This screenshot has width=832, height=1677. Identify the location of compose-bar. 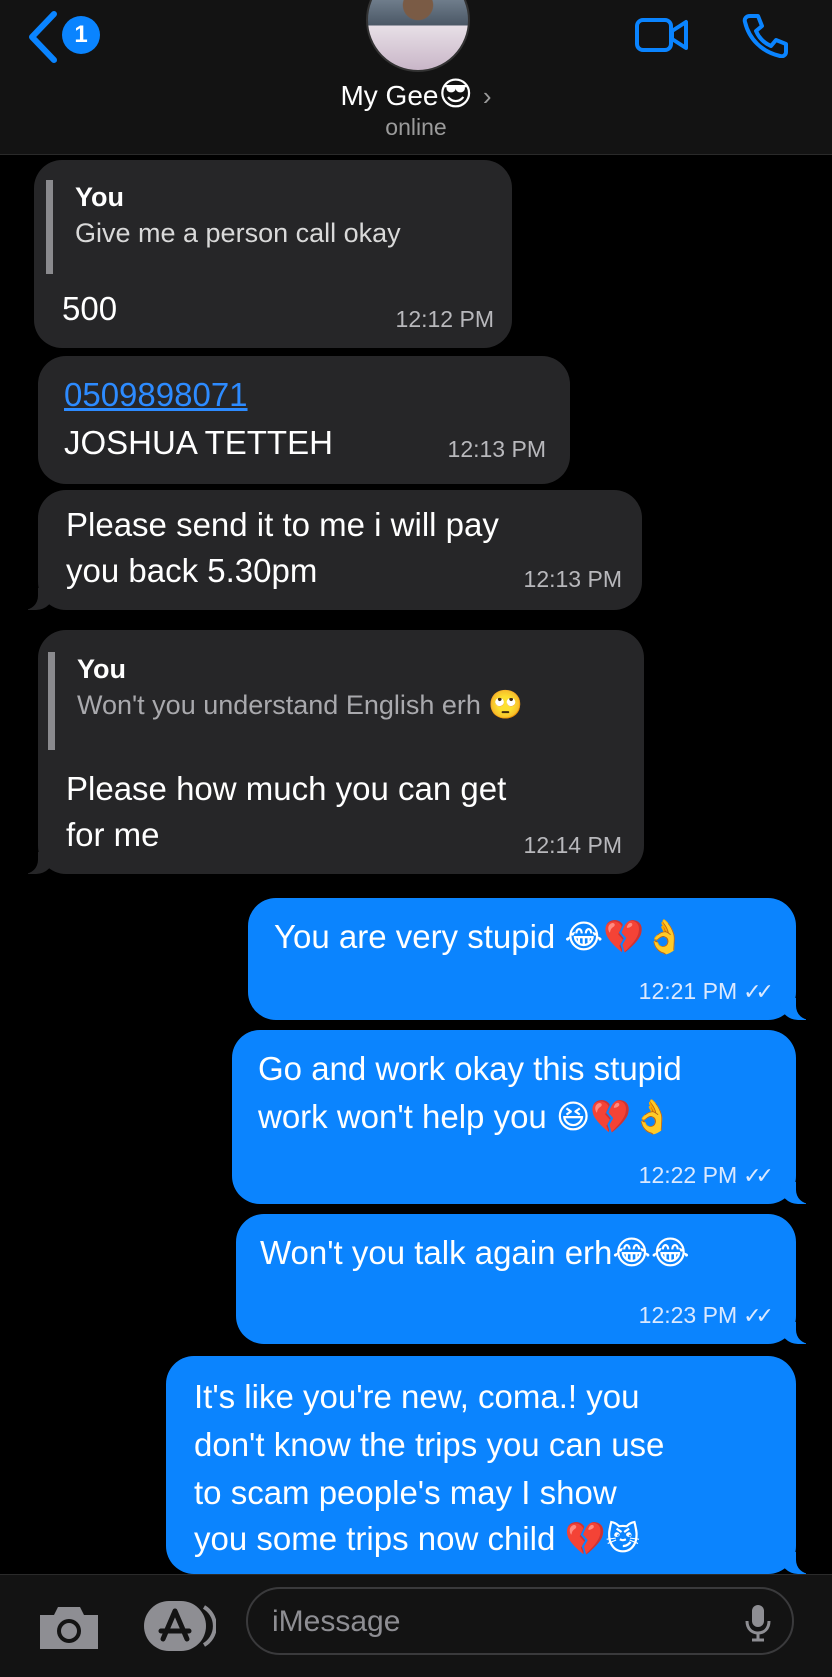
(416, 1625).